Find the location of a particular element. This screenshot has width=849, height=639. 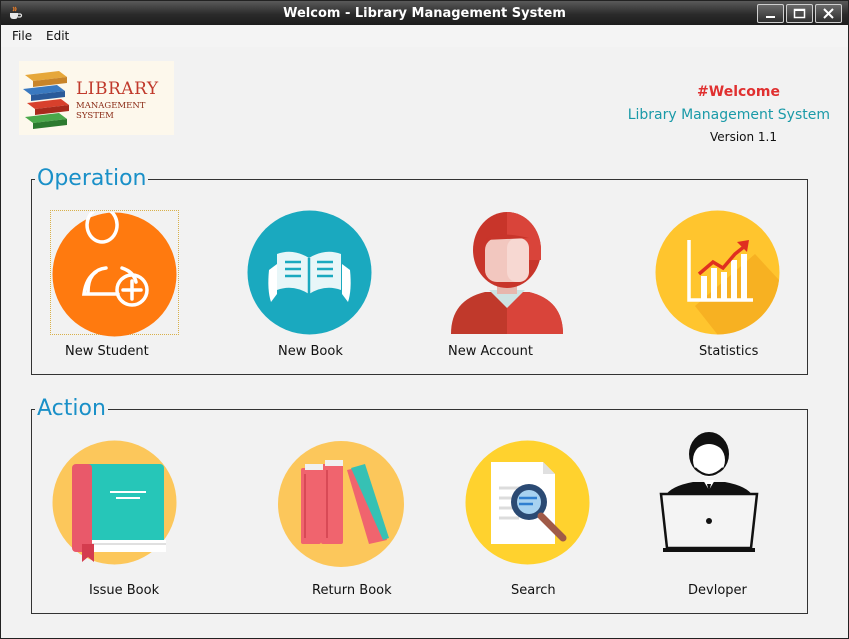

return-book-label: Return Book is located at coordinates (352, 590).